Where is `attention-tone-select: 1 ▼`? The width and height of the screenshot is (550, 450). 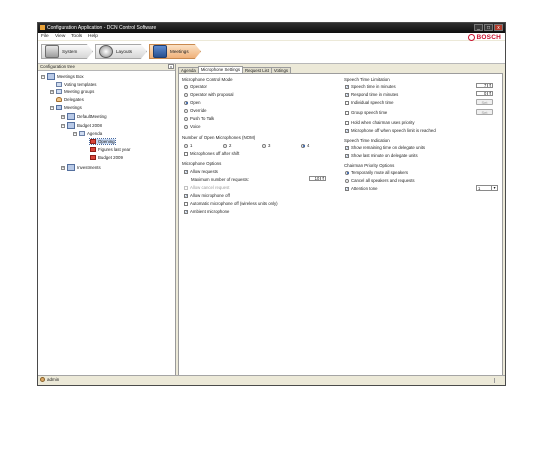 attention-tone-select: 1 ▼ is located at coordinates (487, 188).